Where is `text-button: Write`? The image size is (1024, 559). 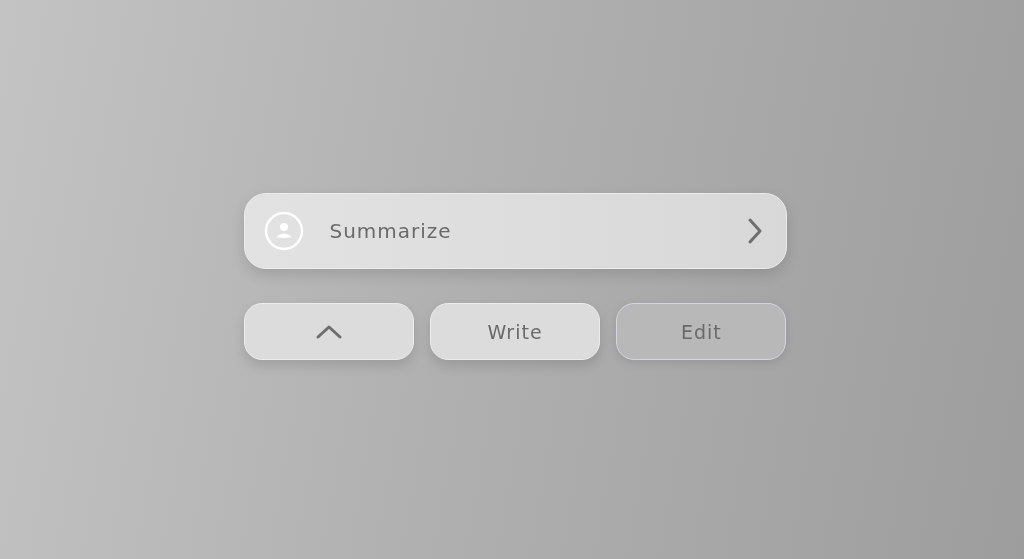 text-button: Write is located at coordinates (515, 331).